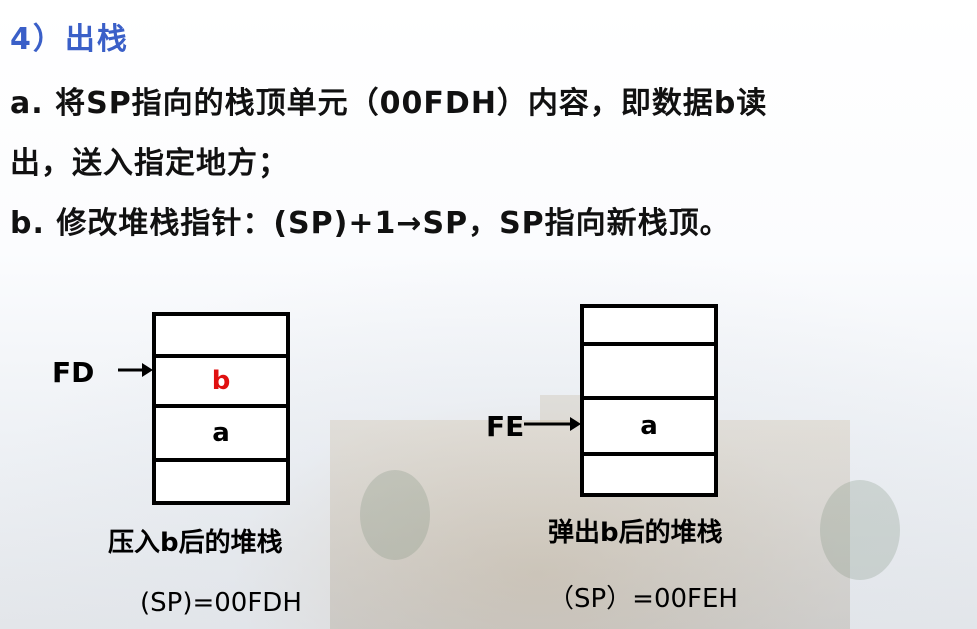 The height and width of the screenshot is (629, 977). What do you see at coordinates (643, 599) in the screenshot?
I see `right-stack-sp: （SP）=00FEH` at bounding box center [643, 599].